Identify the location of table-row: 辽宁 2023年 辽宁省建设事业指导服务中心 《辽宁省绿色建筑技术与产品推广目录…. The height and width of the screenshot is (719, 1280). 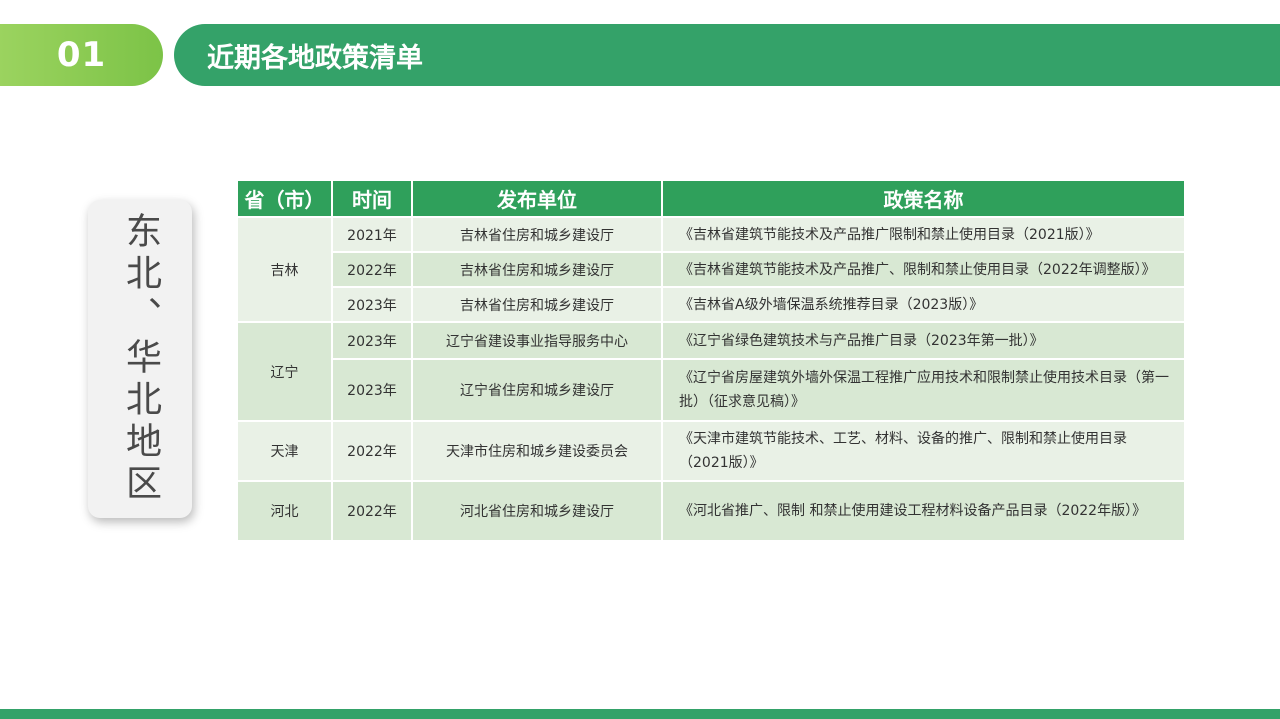
(711, 371).